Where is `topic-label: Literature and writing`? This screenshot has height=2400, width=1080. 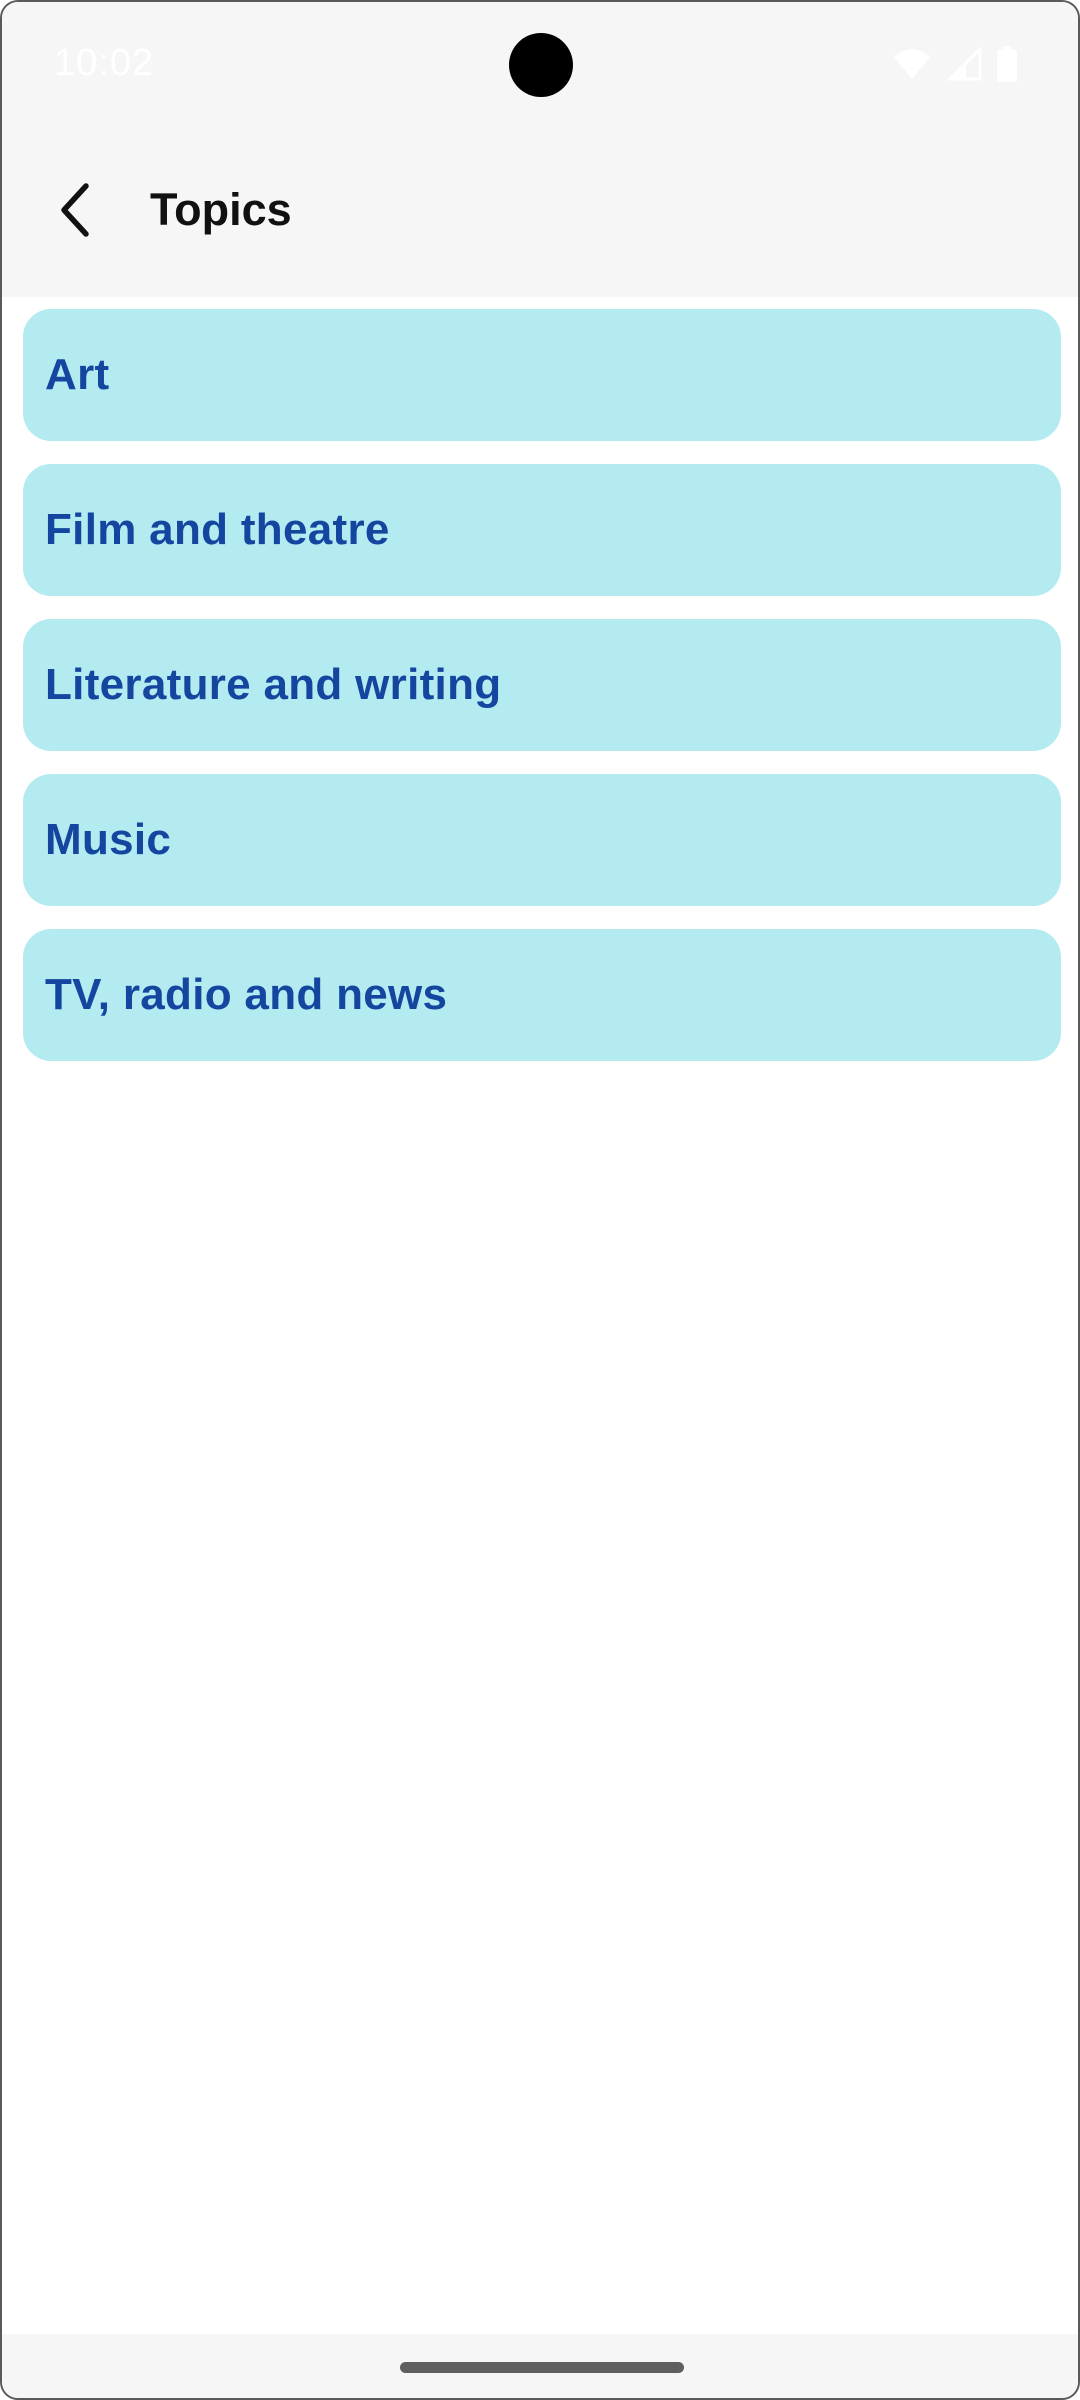
topic-label: Literature and writing is located at coordinates (273, 684).